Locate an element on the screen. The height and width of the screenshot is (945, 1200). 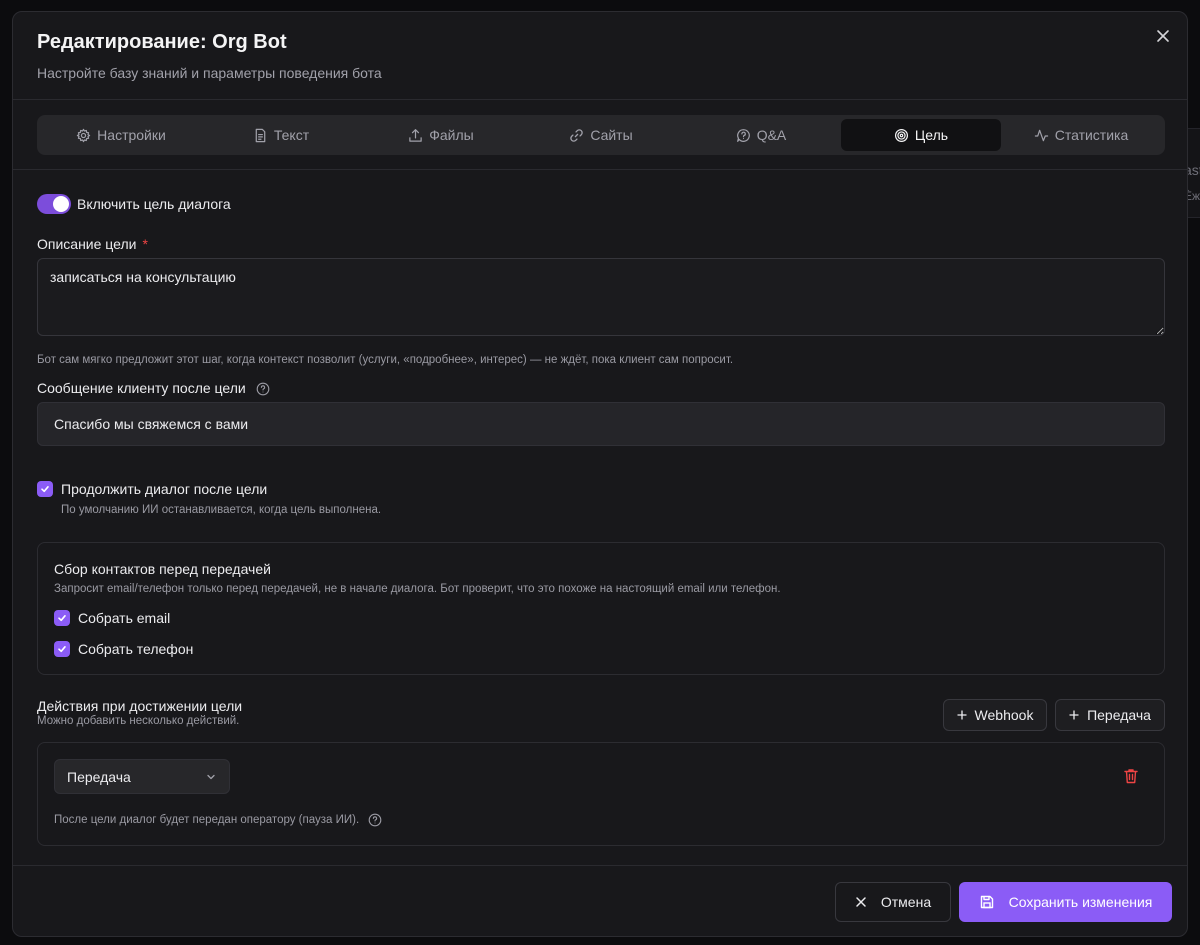
tab-statistics: Статистика is located at coordinates (1081, 135).